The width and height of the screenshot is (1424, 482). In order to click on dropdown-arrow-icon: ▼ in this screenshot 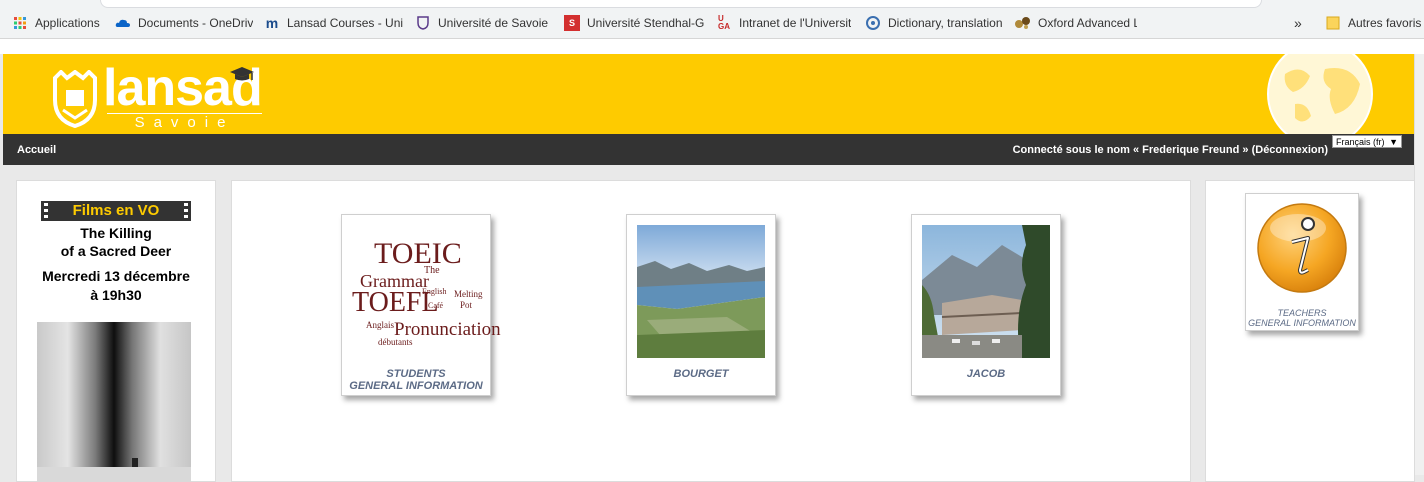, I will do `click(1393, 141)`.